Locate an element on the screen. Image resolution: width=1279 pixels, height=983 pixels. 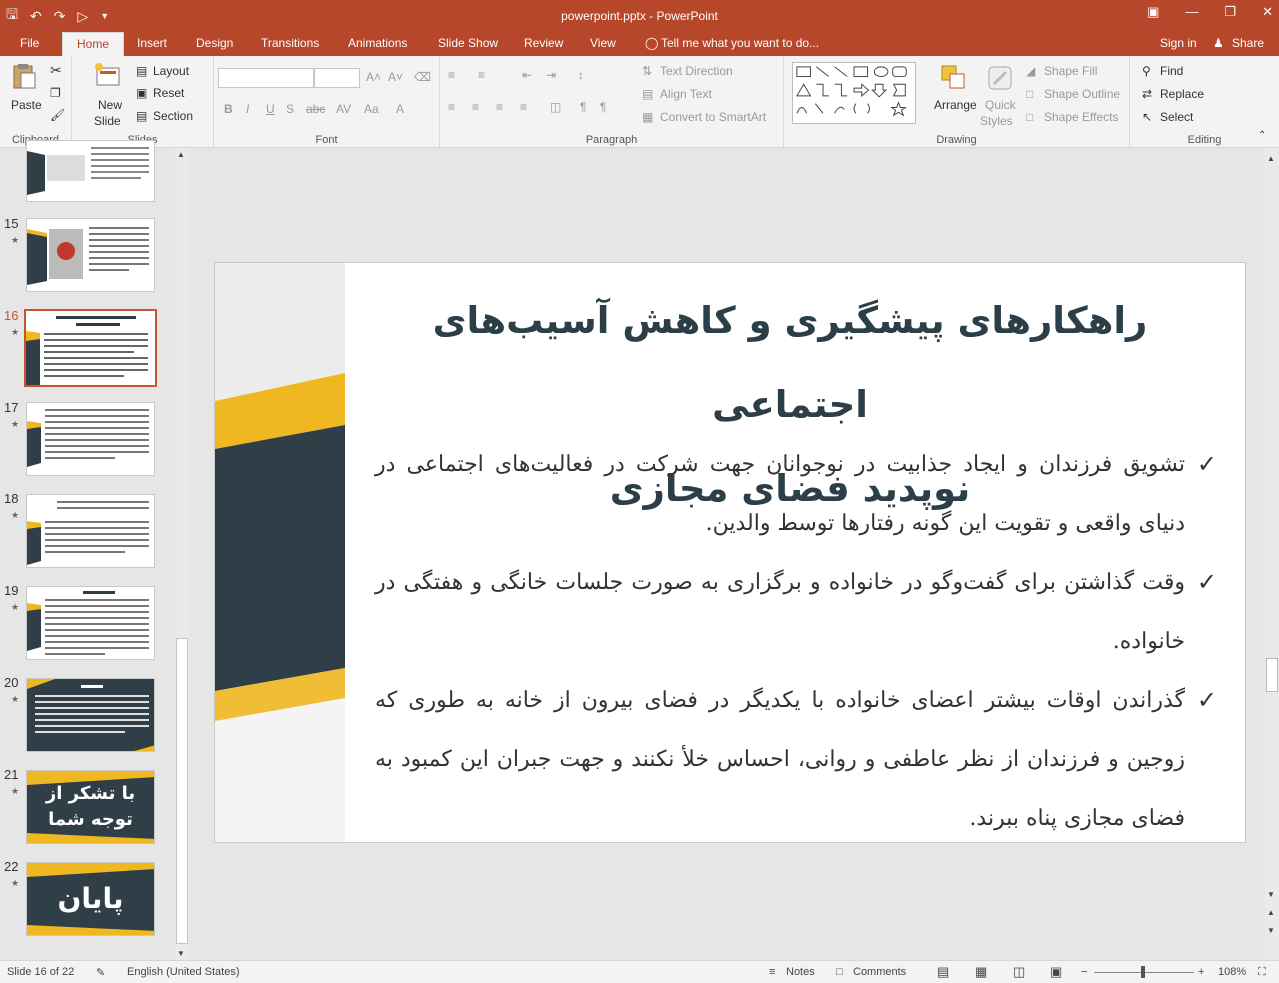
line-spacing-icon: ↕ is located at coordinates (581, 75).